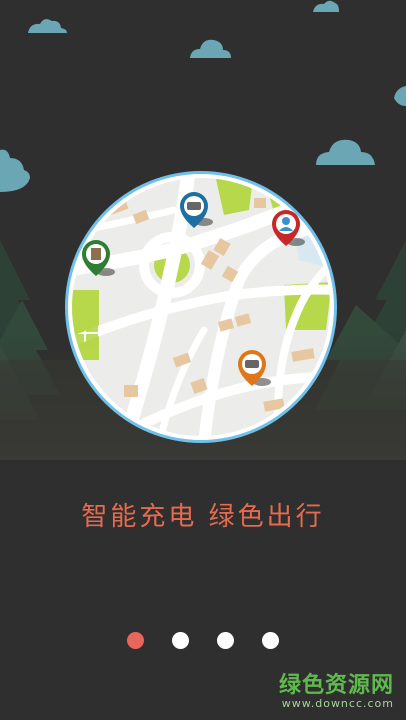 Image resolution: width=406 pixels, height=720 pixels. I want to click on watermark-url: www.downcc.com, so click(337, 703).